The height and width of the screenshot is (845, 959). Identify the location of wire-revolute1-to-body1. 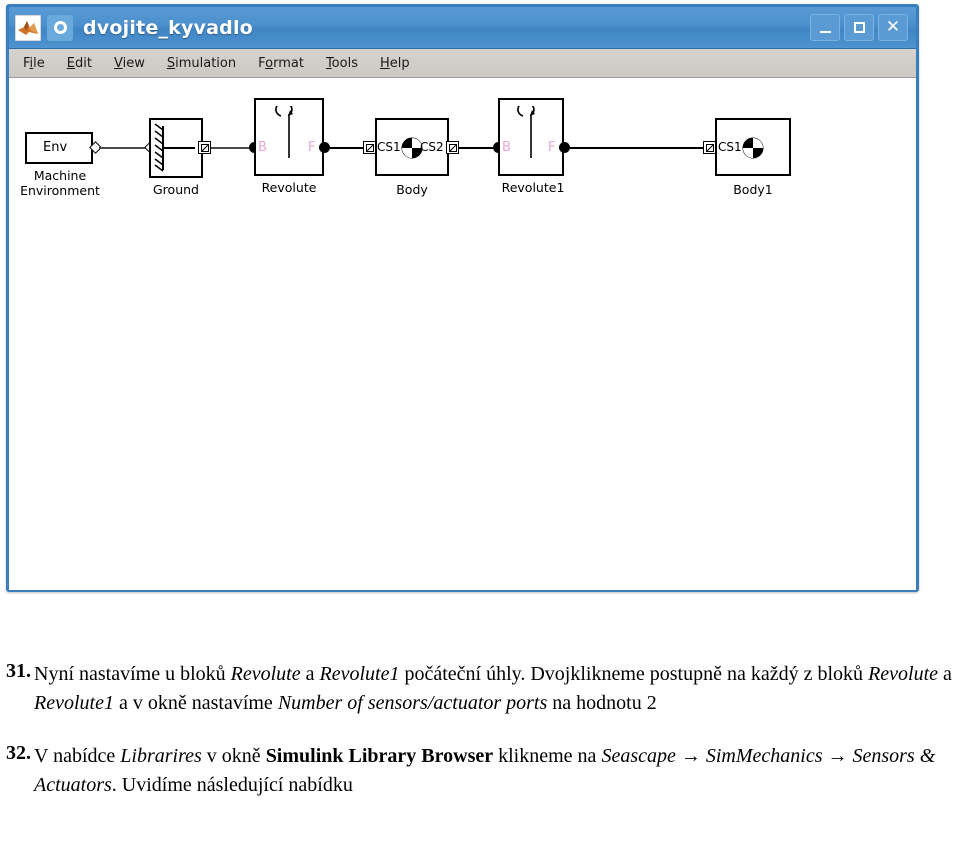
(637, 148).